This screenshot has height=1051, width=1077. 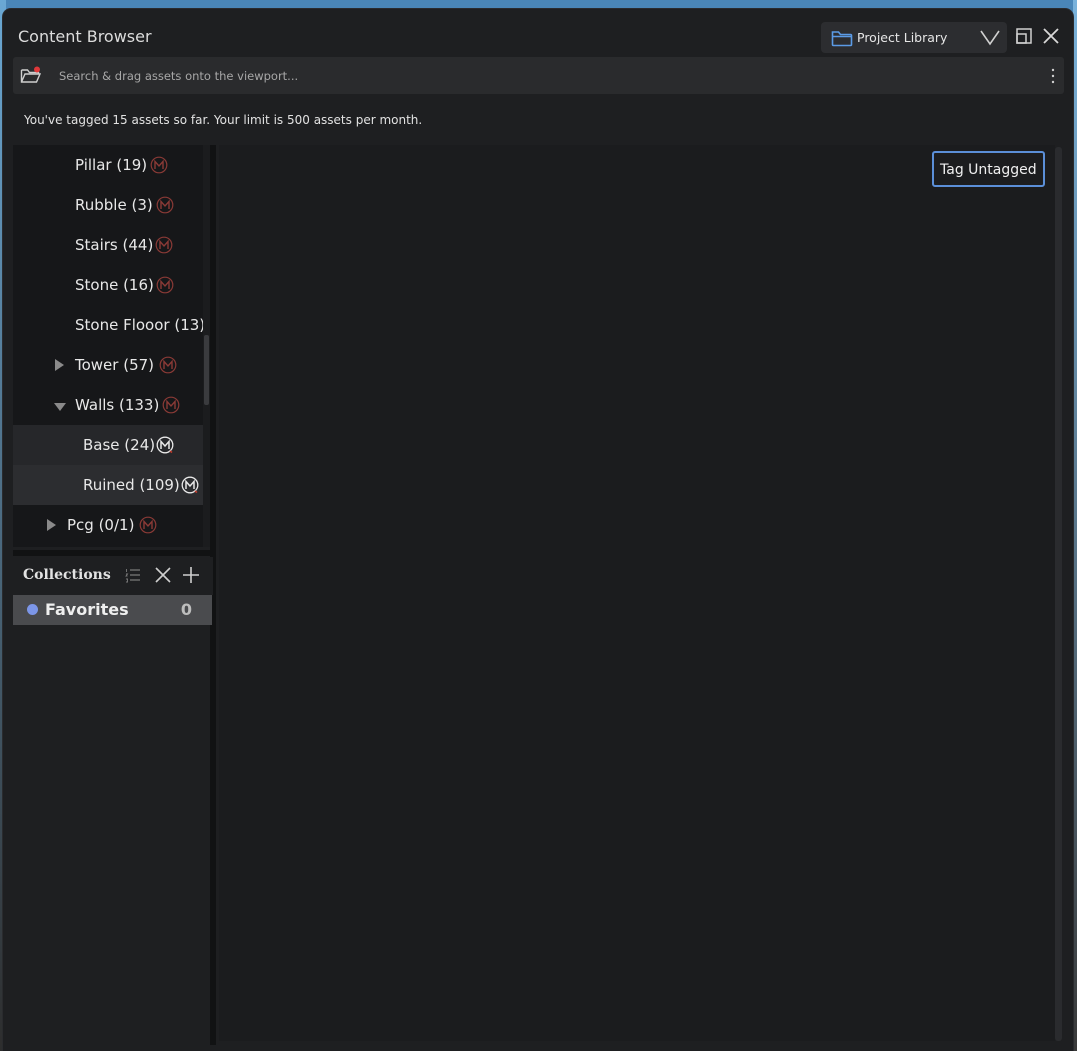 I want to click on collapse-arrow-icon, so click(x=60, y=407).